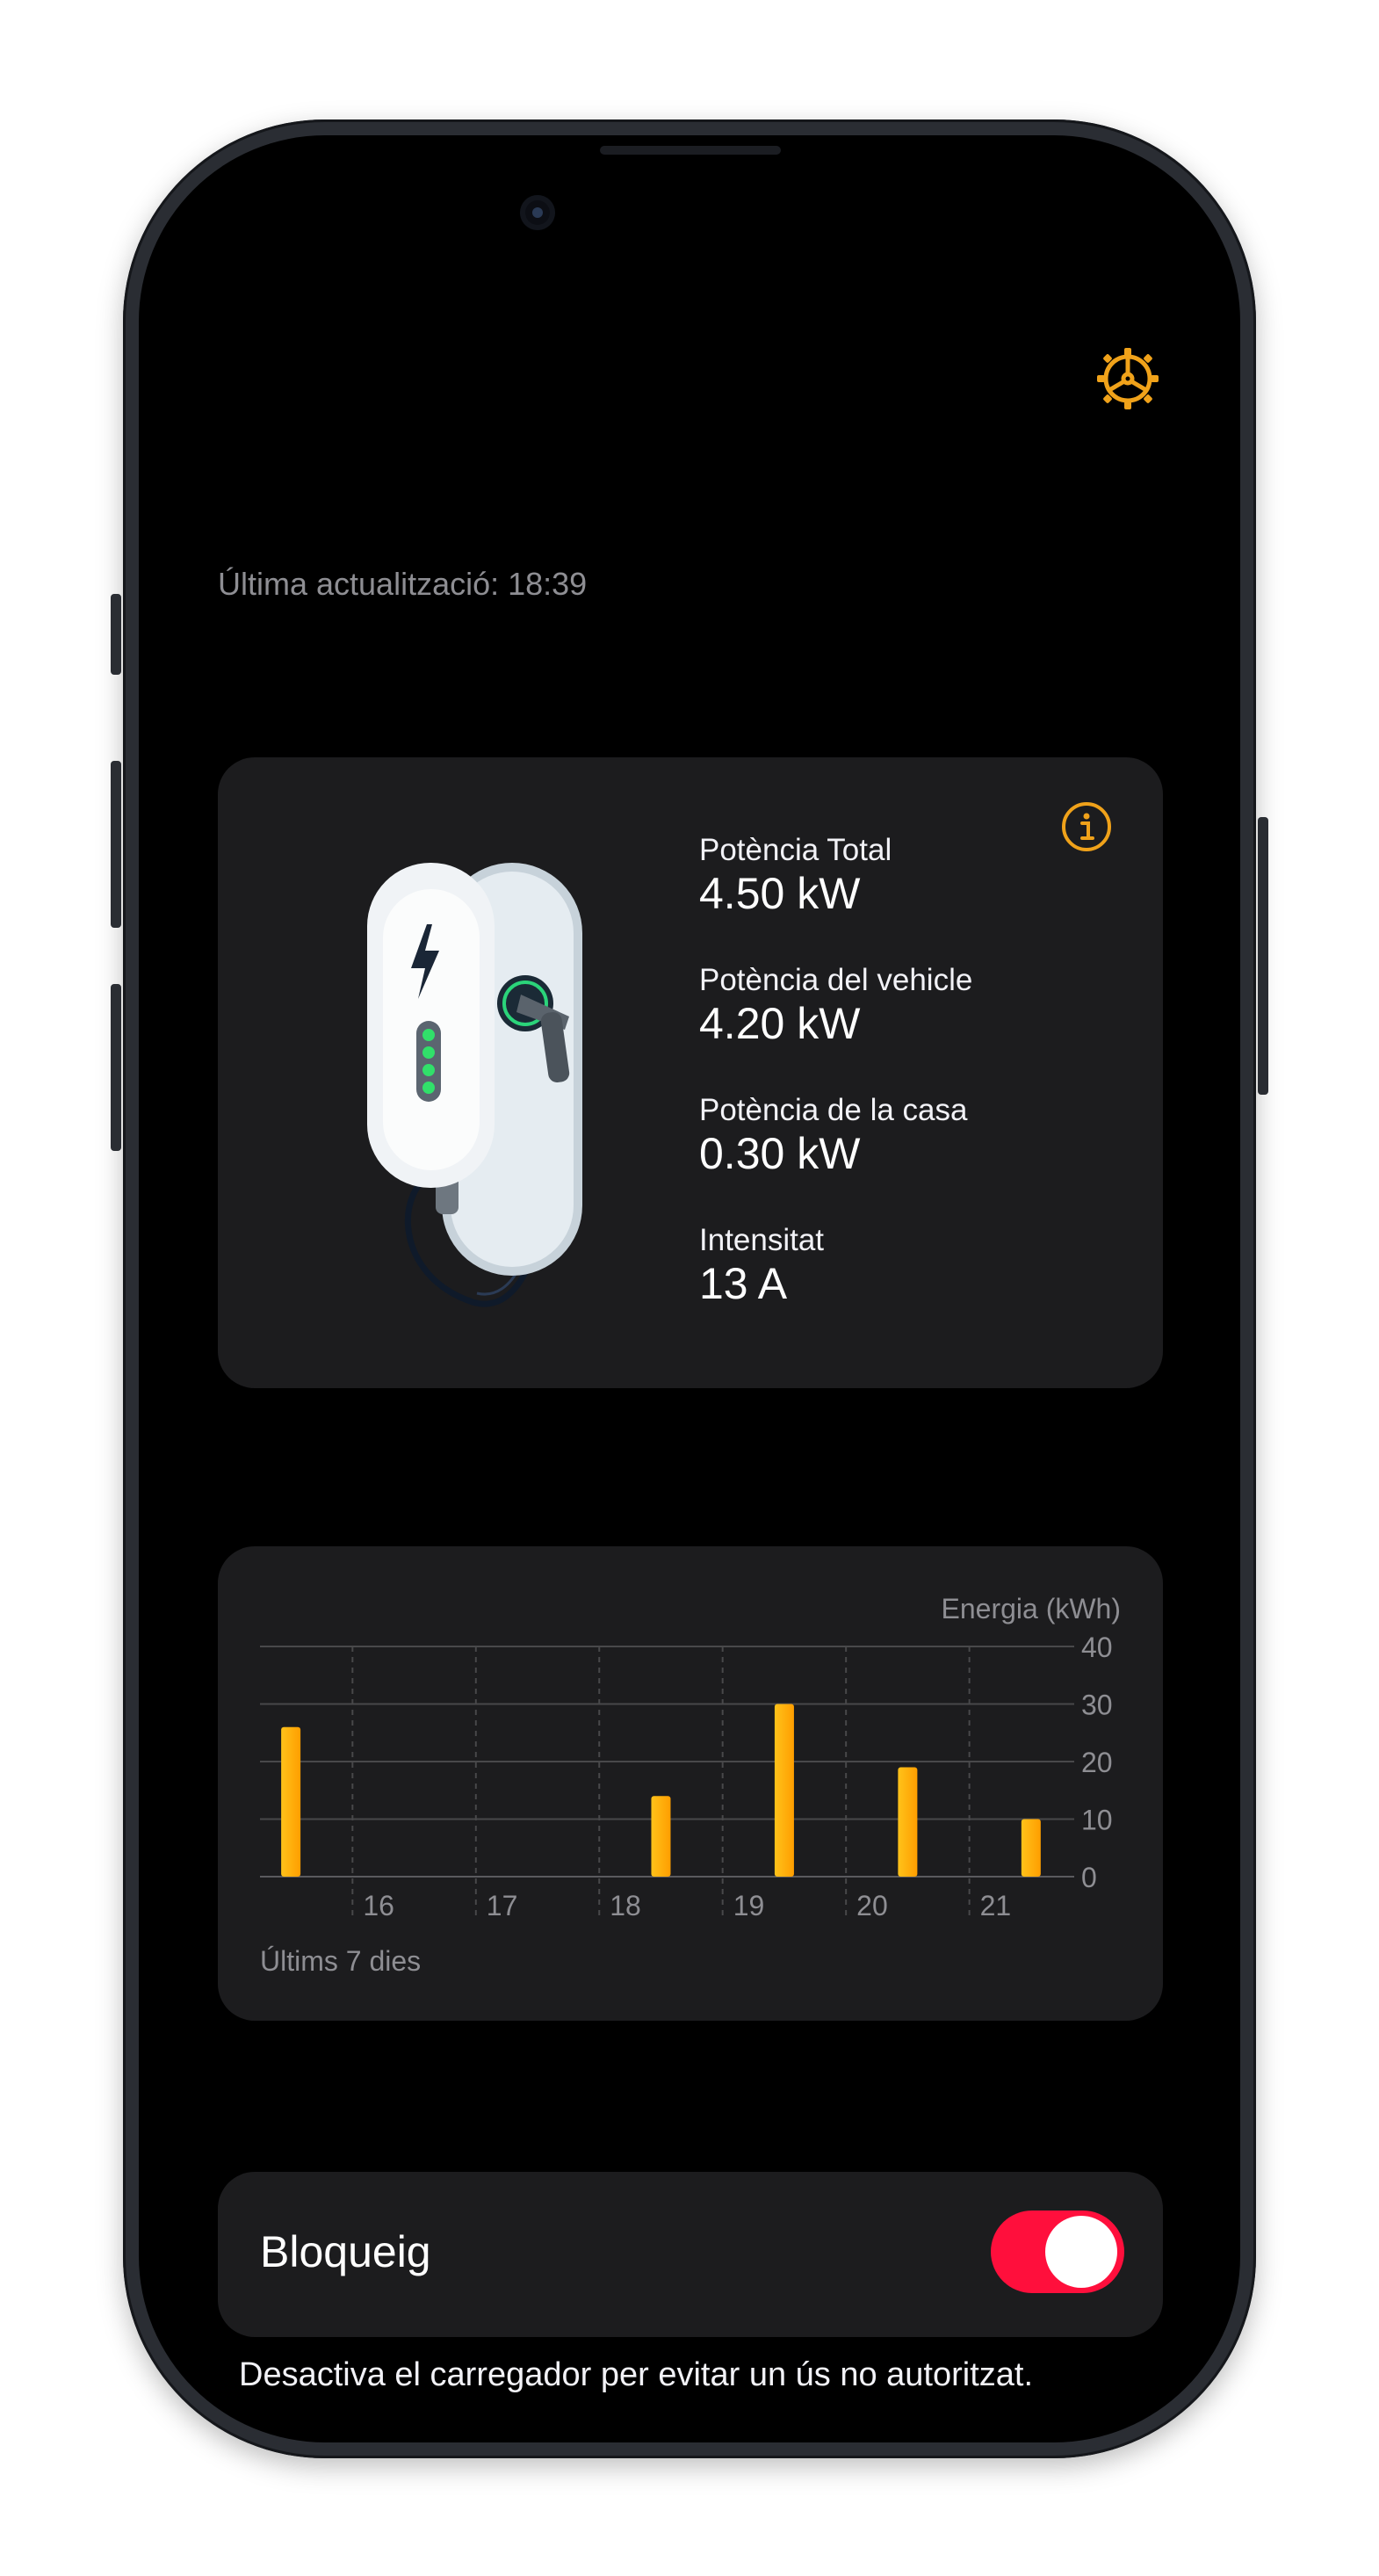  I want to click on metric-house-power-value: 0.30 kW, so click(780, 1153).